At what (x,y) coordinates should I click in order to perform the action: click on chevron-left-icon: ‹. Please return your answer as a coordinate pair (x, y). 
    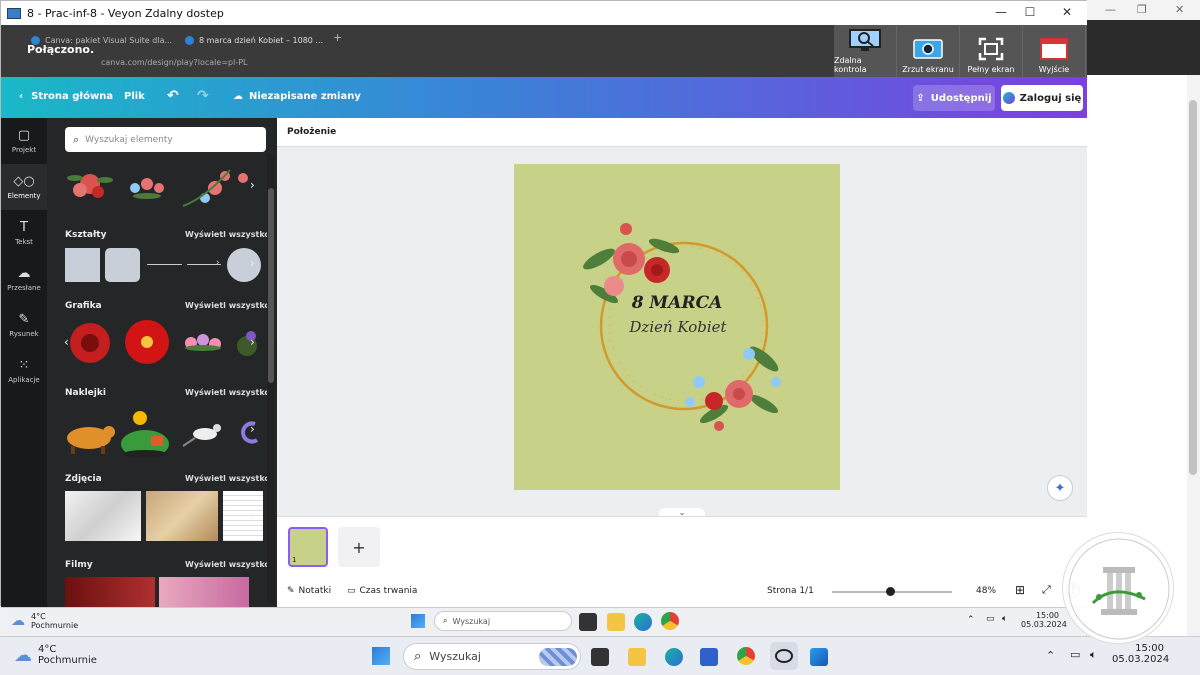
    Looking at the image, I should click on (66, 342).